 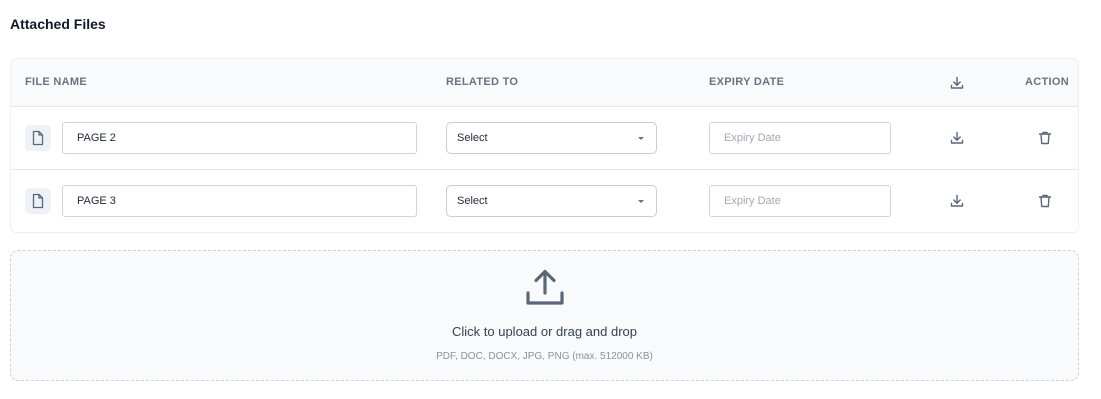 I want to click on upload-icon, so click(x=545, y=288).